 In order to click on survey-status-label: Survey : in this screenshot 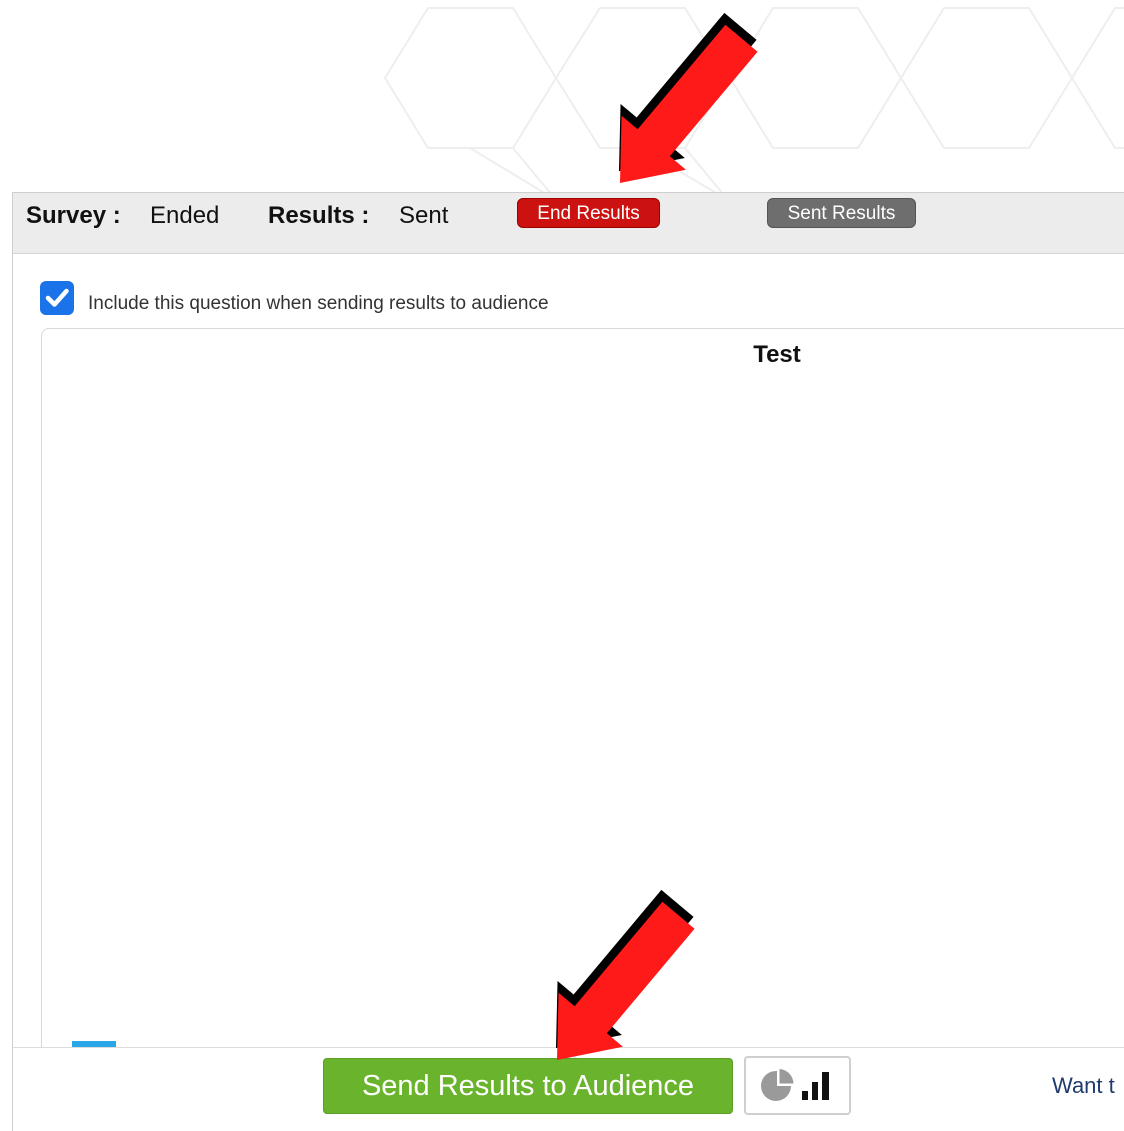, I will do `click(73, 215)`.